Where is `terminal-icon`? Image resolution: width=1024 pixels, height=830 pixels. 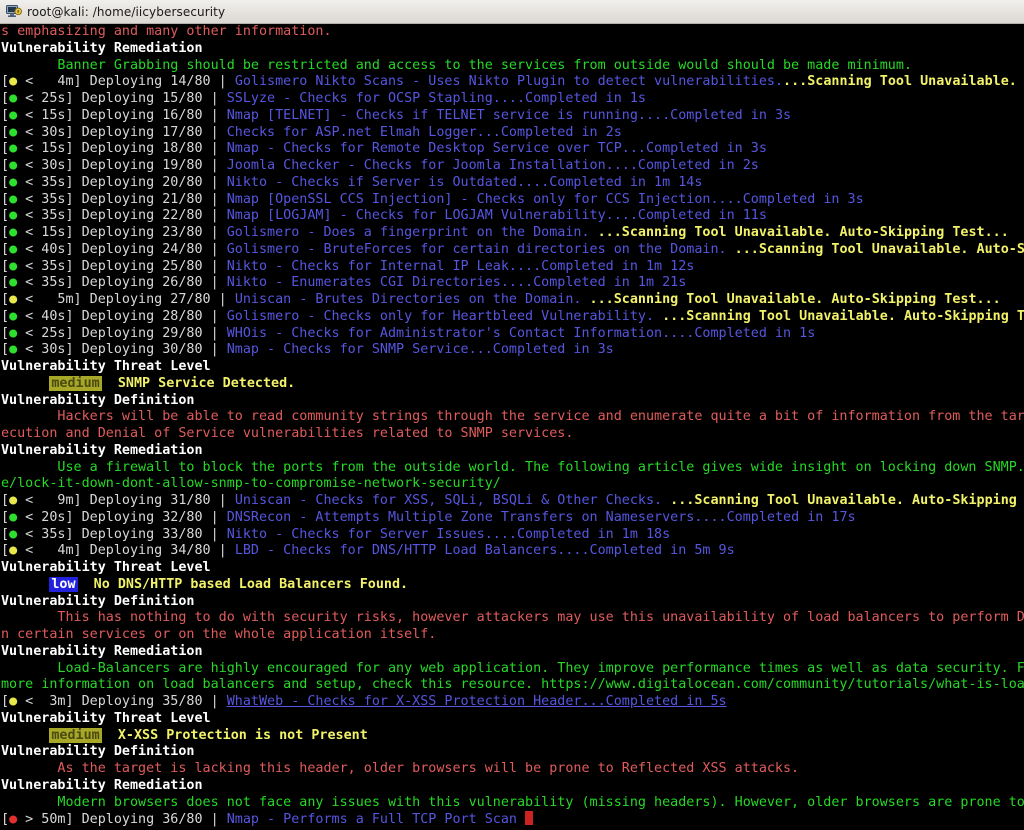
terminal-icon is located at coordinates (13, 11).